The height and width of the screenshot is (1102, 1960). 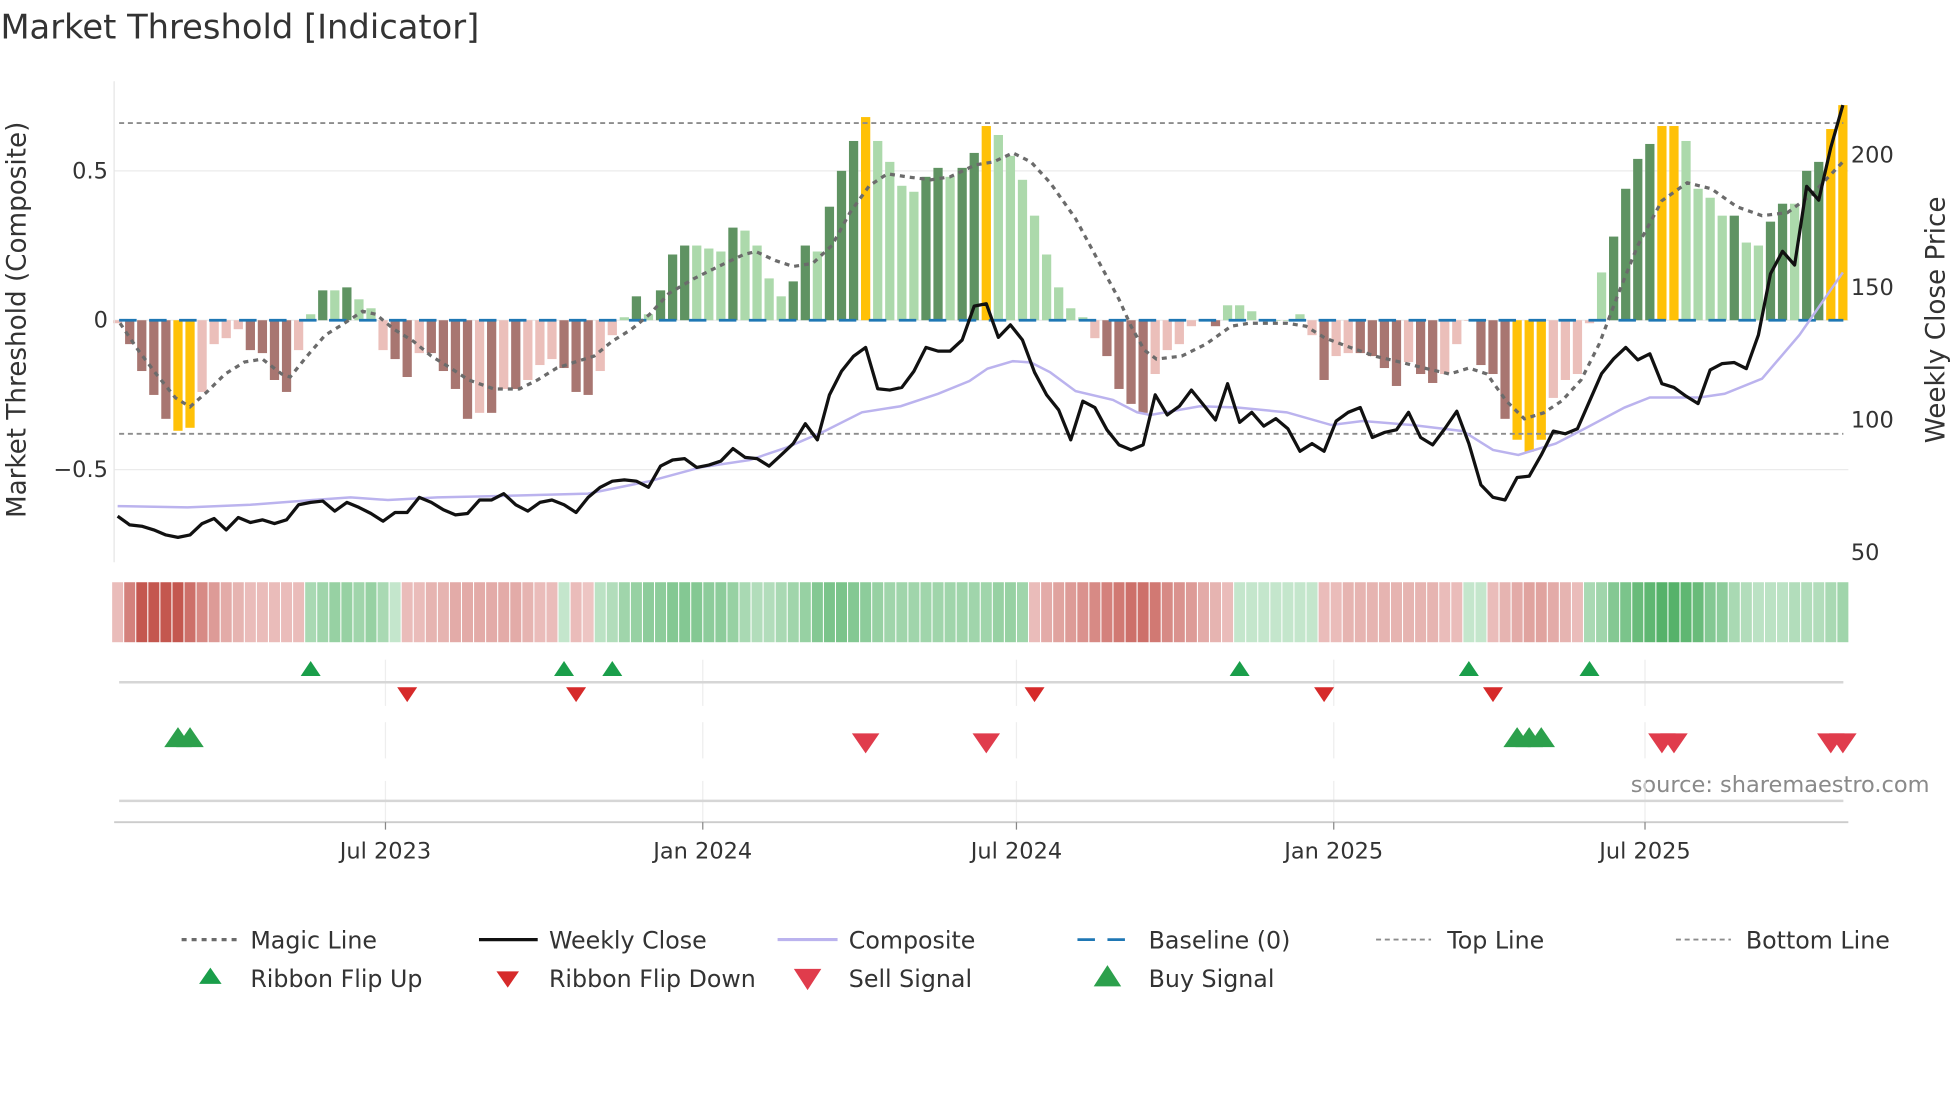 What do you see at coordinates (1495, 940) in the screenshot?
I see `legend-label: Top Line` at bounding box center [1495, 940].